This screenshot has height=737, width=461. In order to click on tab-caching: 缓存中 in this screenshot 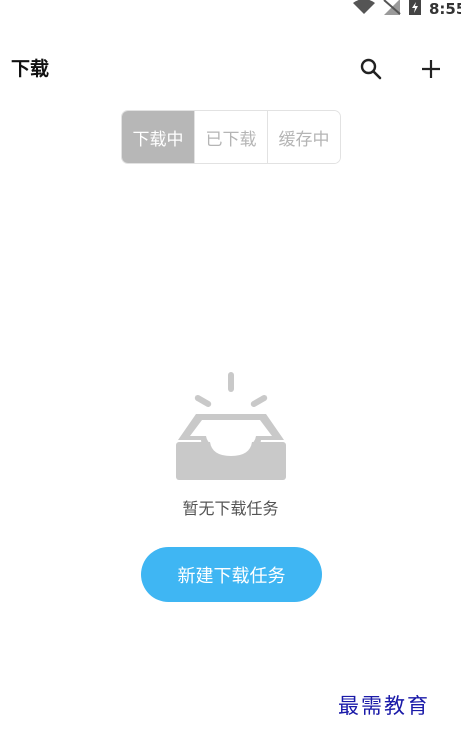, I will do `click(303, 137)`.